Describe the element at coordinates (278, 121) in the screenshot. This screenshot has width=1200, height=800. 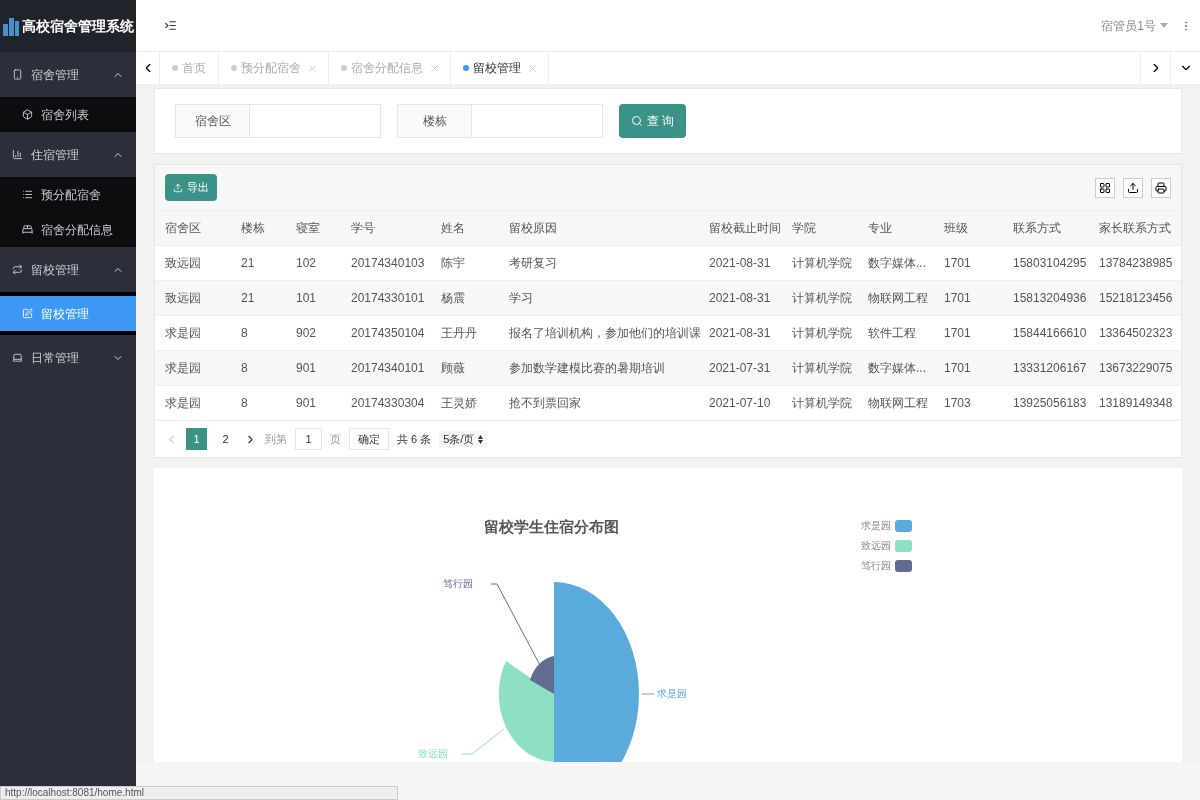
I see `search-field: 宿舍区` at that location.